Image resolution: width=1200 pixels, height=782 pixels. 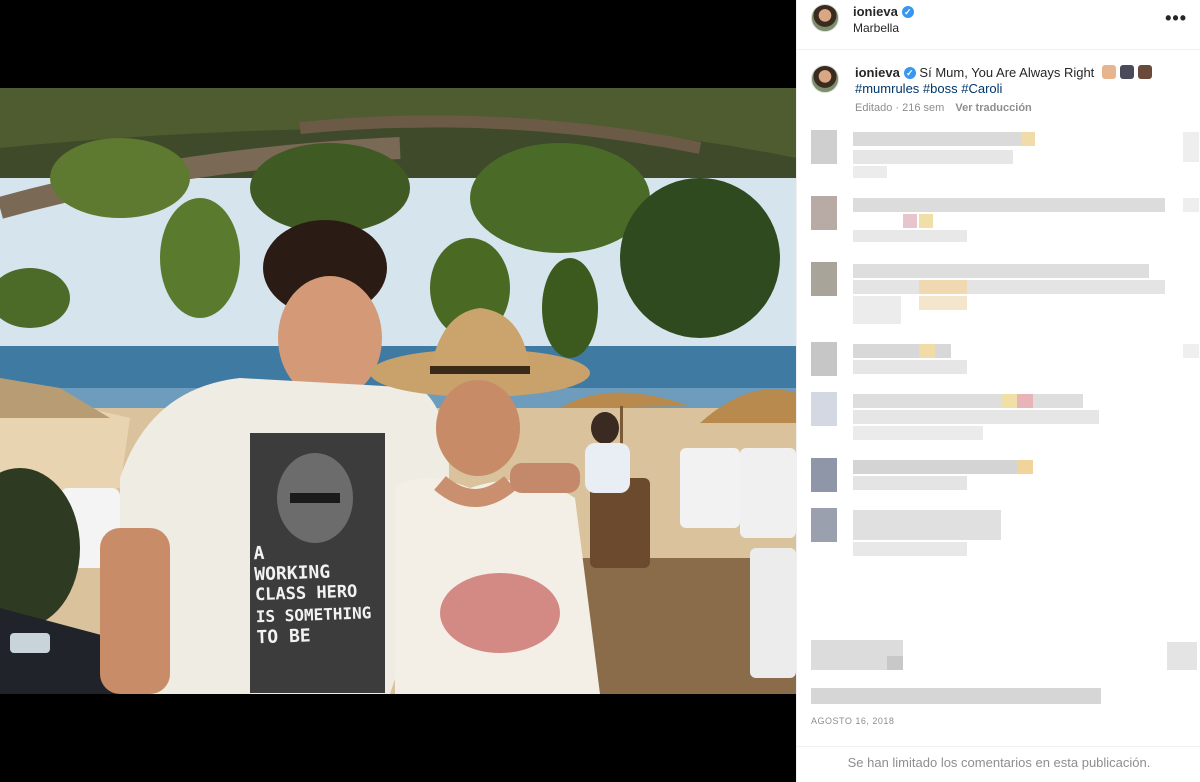 What do you see at coordinates (1108, 72) in the screenshot?
I see `pointing-finger-emoji` at bounding box center [1108, 72].